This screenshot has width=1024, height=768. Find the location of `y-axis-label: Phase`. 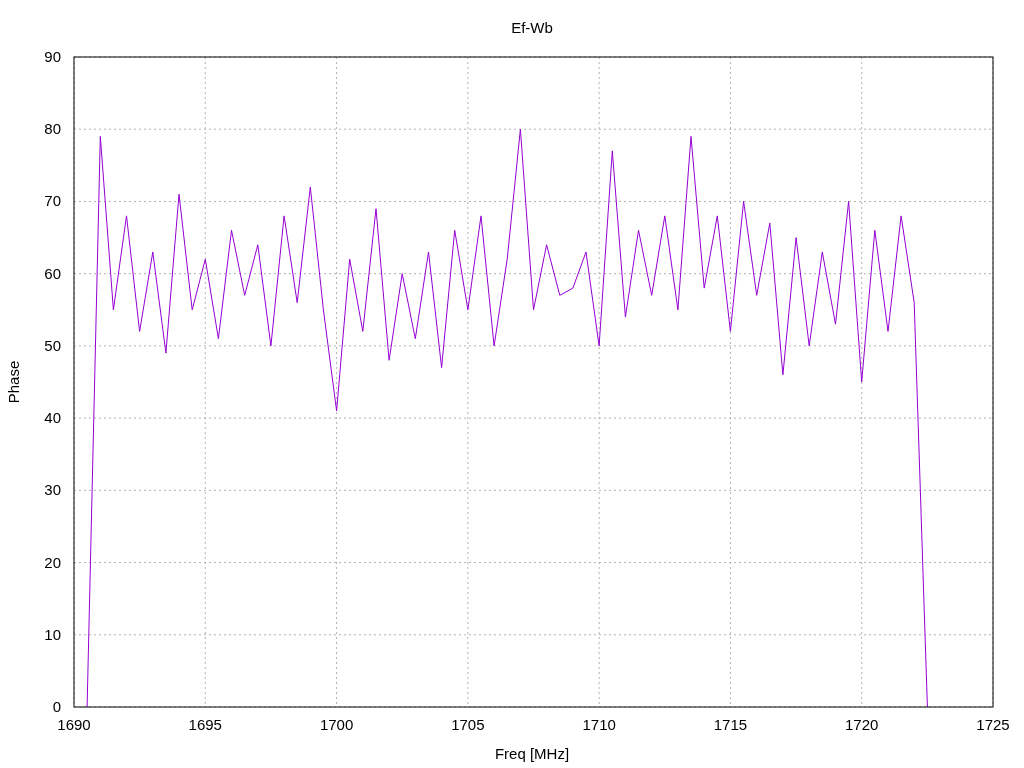

y-axis-label: Phase is located at coordinates (13, 382).